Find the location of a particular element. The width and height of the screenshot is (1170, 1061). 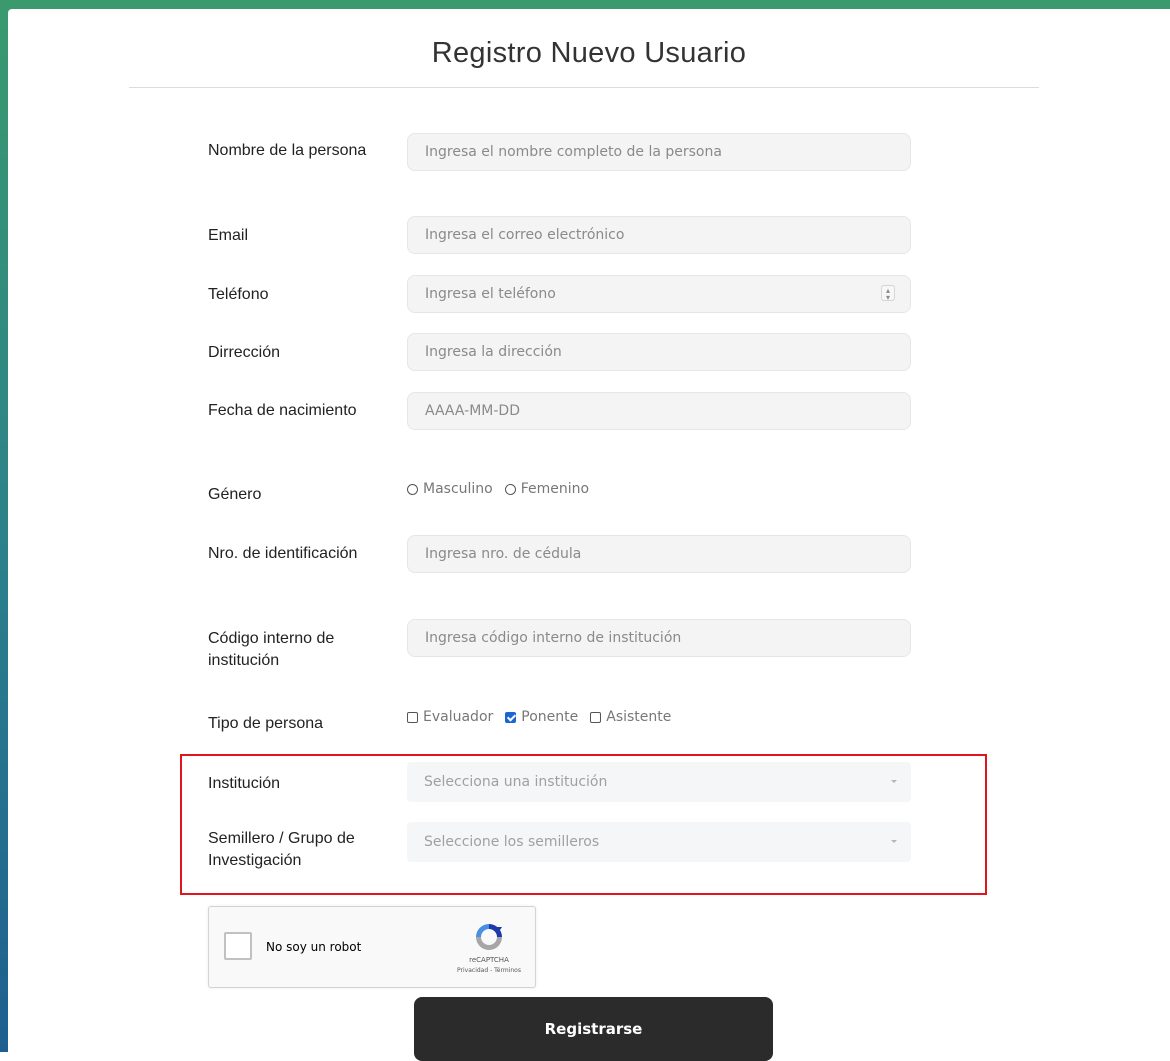

semillero-select: Seleccione los semilleros is located at coordinates (659, 842).